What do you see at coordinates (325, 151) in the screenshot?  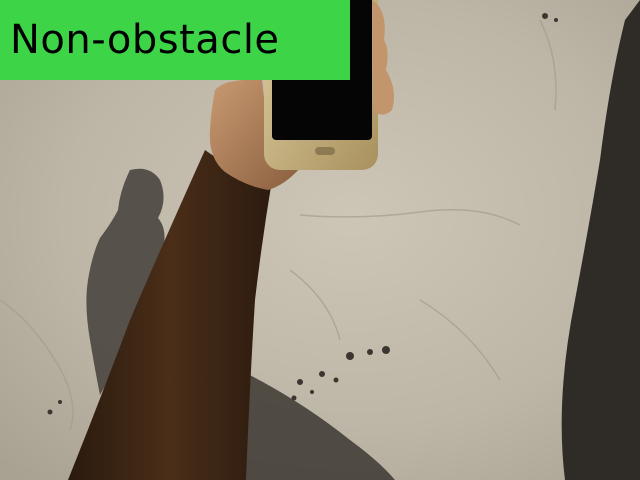 I see `phone-home-button` at bounding box center [325, 151].